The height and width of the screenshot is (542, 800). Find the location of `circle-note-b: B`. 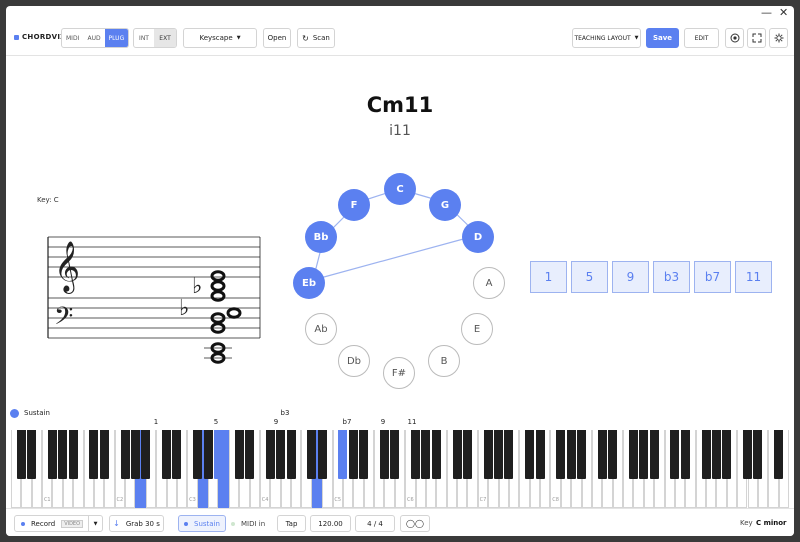

circle-note-b: B is located at coordinates (444, 361).